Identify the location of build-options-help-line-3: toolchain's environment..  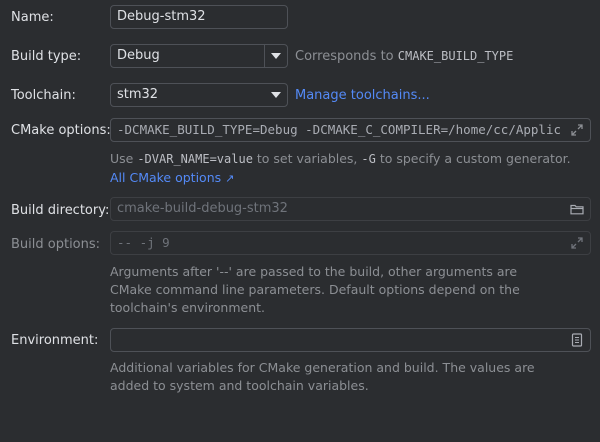
(188, 307).